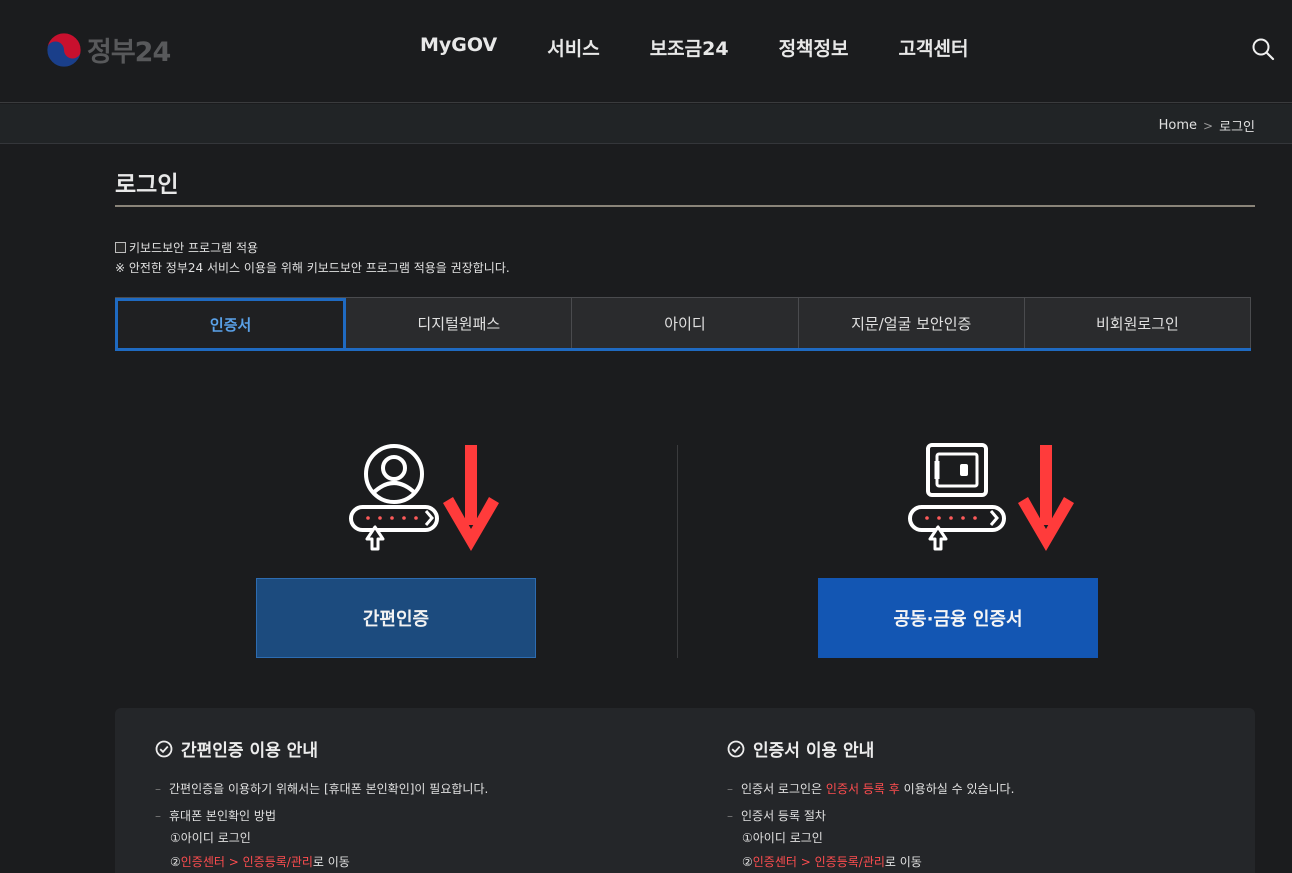  Describe the element at coordinates (210, 838) in the screenshot. I see `simple-guide-step1: ①아이디 로그인` at that location.